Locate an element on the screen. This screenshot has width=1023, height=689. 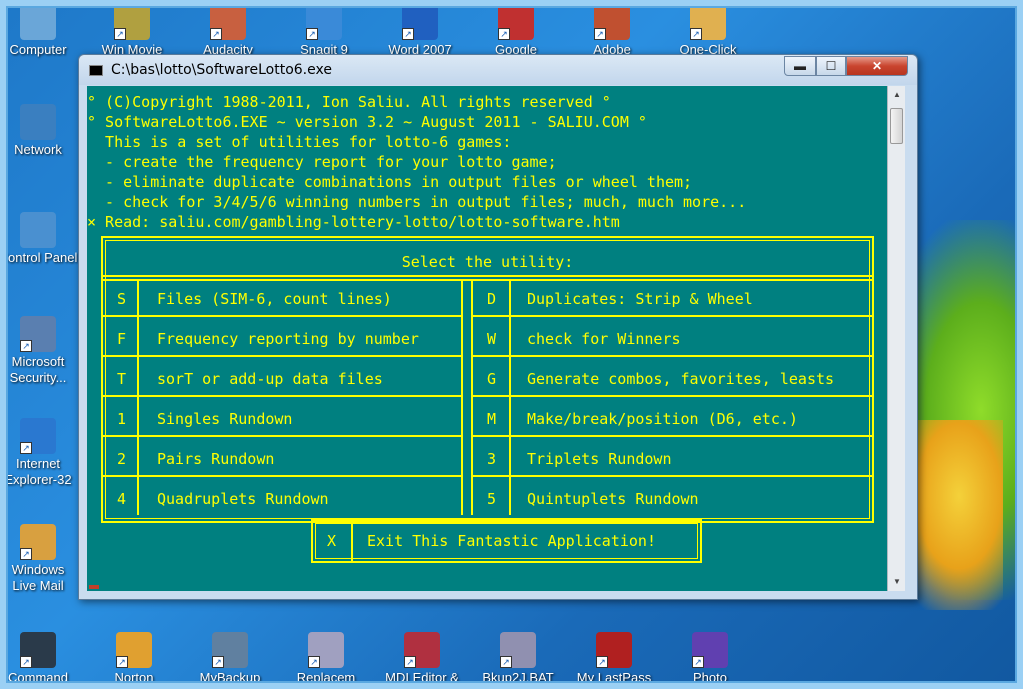
lastpass-icon: ↗ is located at coordinates (614, 650).